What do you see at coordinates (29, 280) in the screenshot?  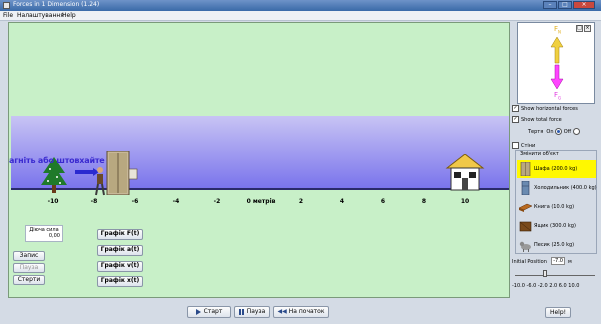 I see `clear-button: Стерти` at bounding box center [29, 280].